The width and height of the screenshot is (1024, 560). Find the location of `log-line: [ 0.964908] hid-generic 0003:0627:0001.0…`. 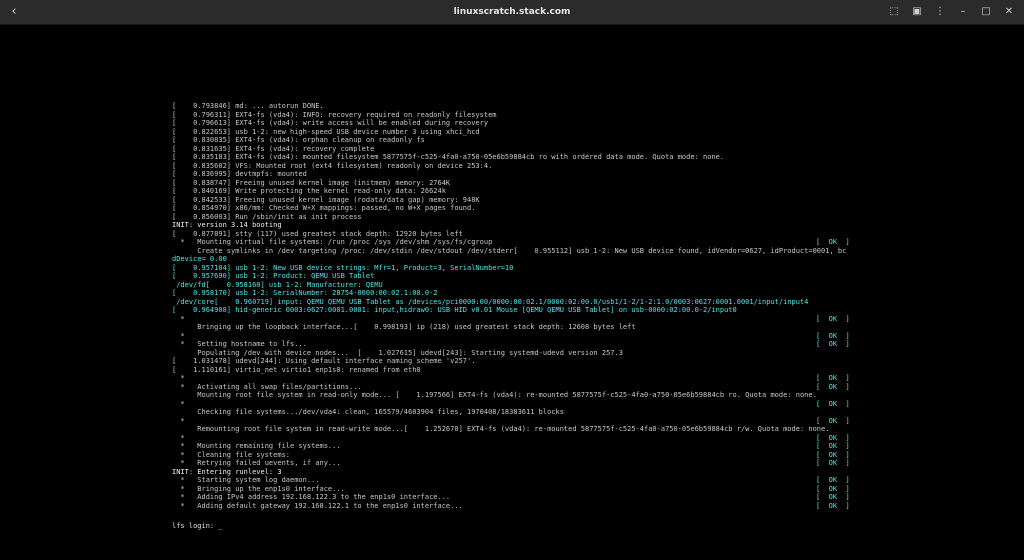

log-line: [ 0.964908] hid-generic 0003:0627:0001.0… is located at coordinates (517, 310).